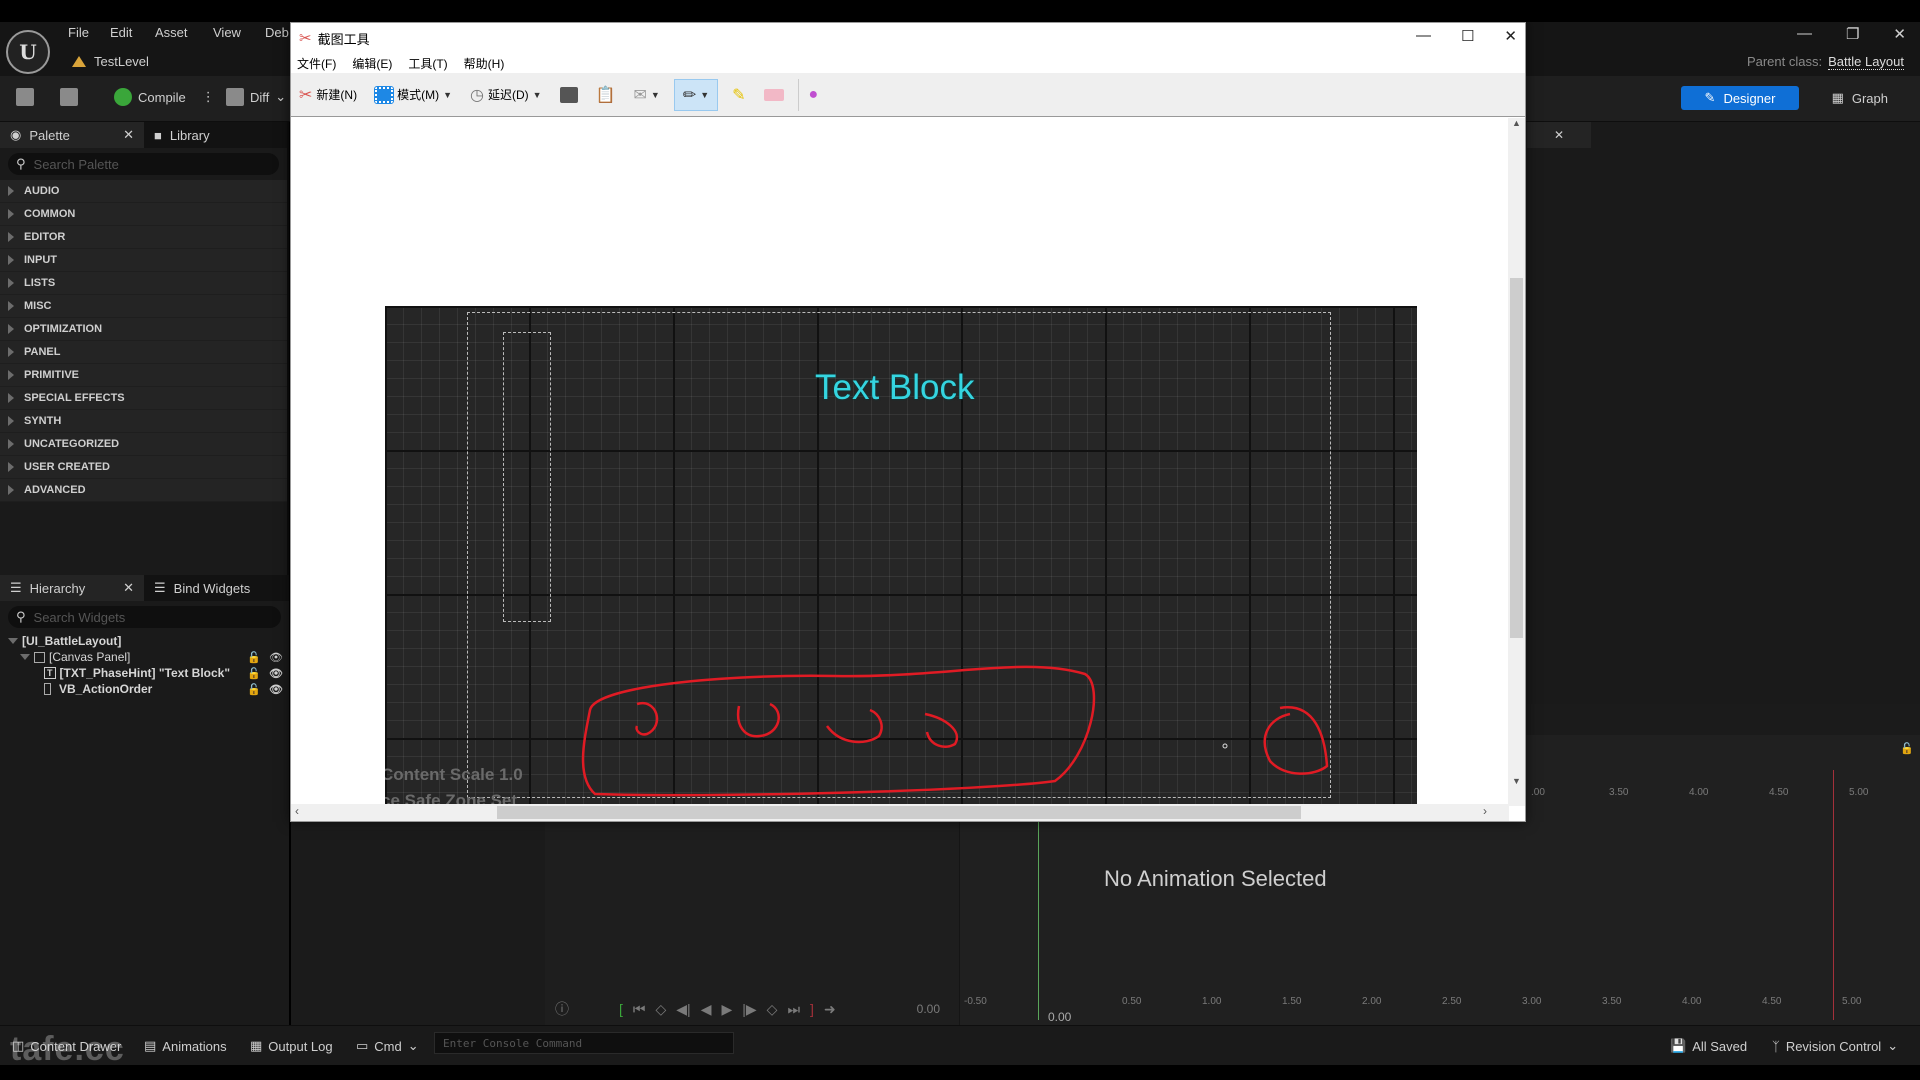 This screenshot has height=1080, width=1920. What do you see at coordinates (1516, 458) in the screenshot?
I see `vertical-scroll-thumb` at bounding box center [1516, 458].